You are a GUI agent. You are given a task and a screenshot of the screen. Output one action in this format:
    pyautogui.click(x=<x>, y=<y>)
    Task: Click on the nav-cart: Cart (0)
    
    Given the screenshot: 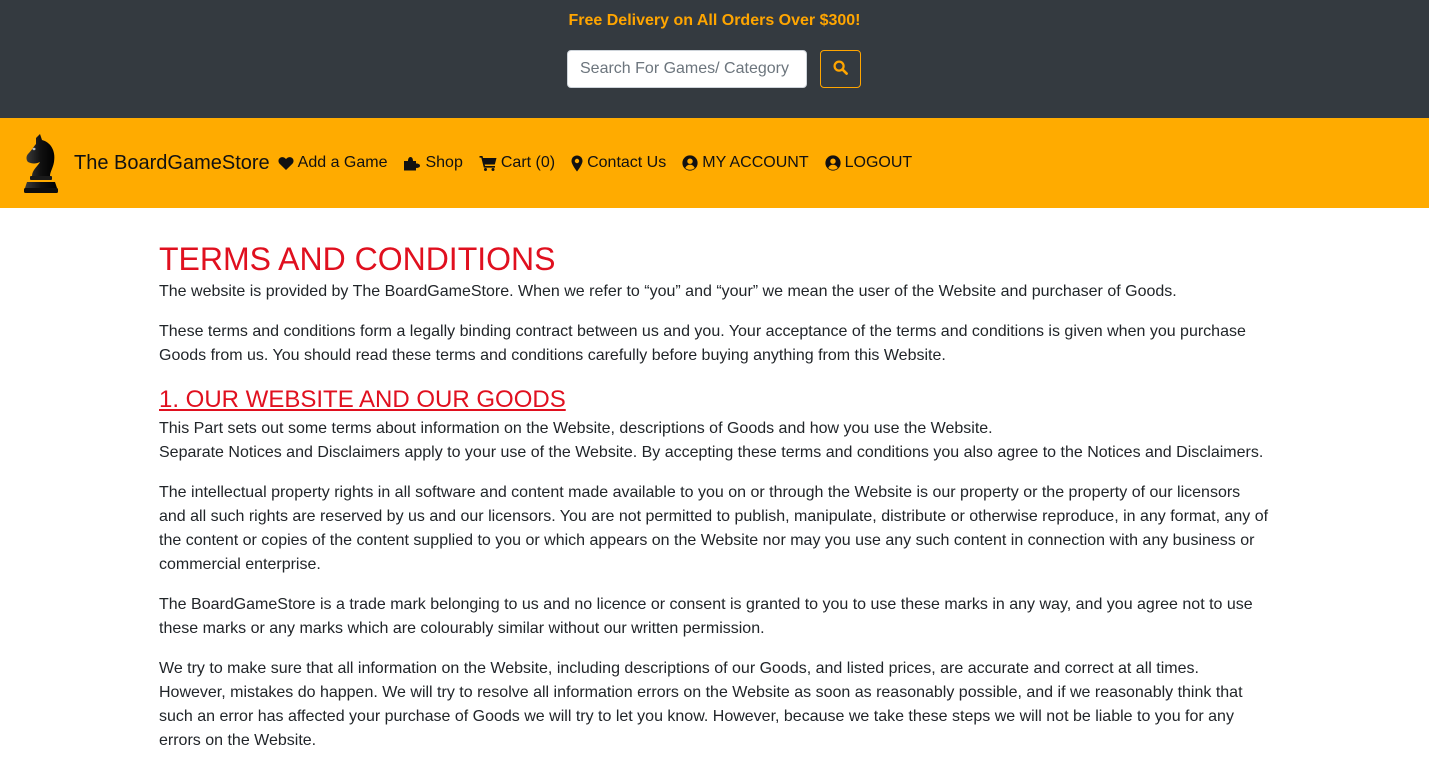 What is the action you would take?
    pyautogui.click(x=517, y=163)
    